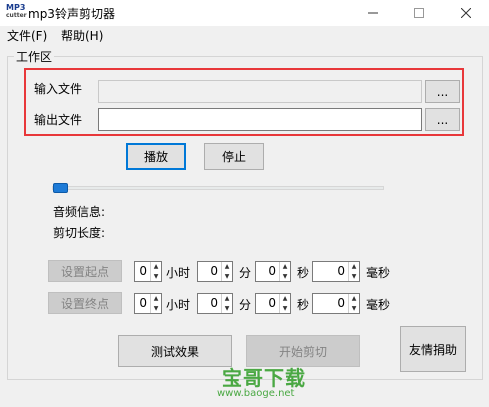 This screenshot has height=407, width=489. What do you see at coordinates (218, 188) in the screenshot?
I see `progress-slider-track` at bounding box center [218, 188].